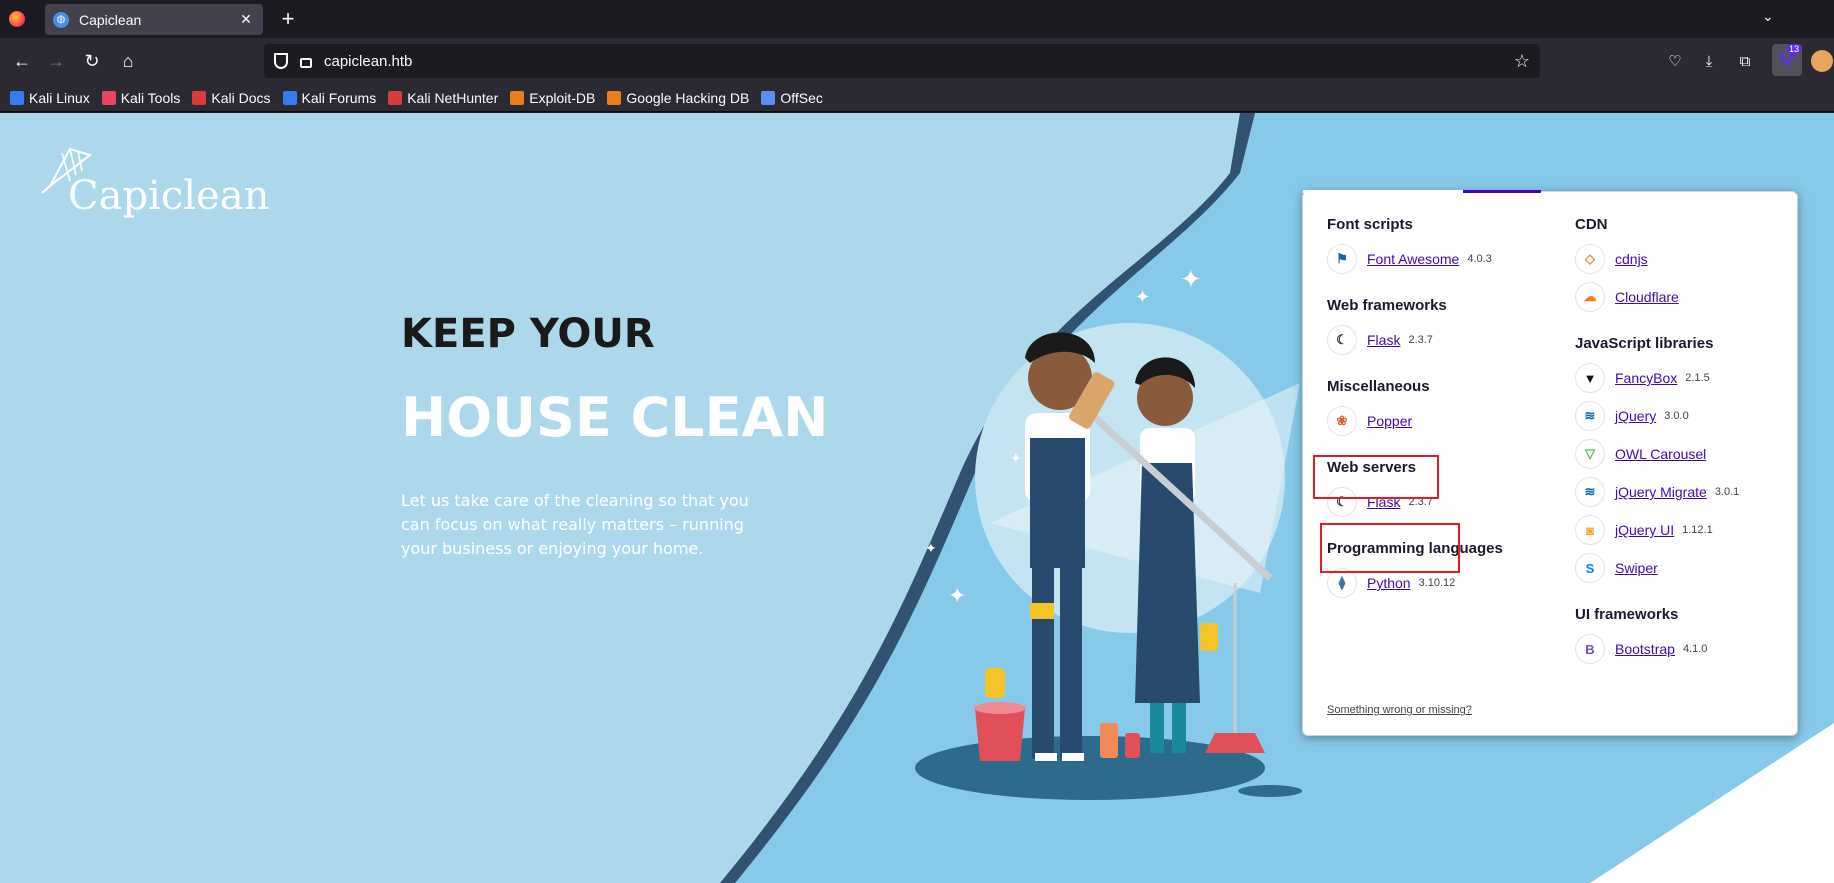 This screenshot has width=1834, height=883. I want to click on category-title: UI frameworks, so click(1627, 614).